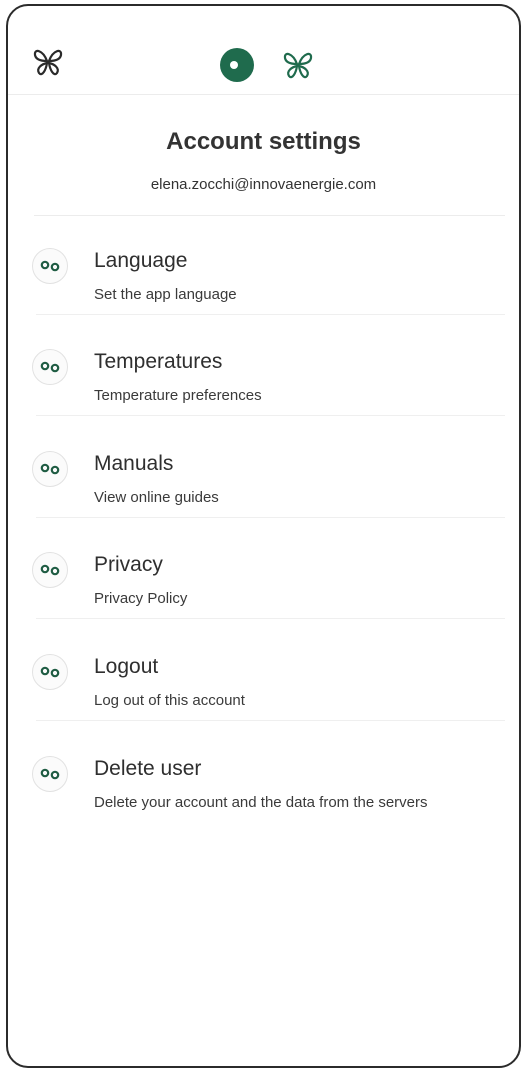 This screenshot has width=529, height=1076. Describe the element at coordinates (126, 666) in the screenshot. I see `menu-item-label: Logout` at that location.